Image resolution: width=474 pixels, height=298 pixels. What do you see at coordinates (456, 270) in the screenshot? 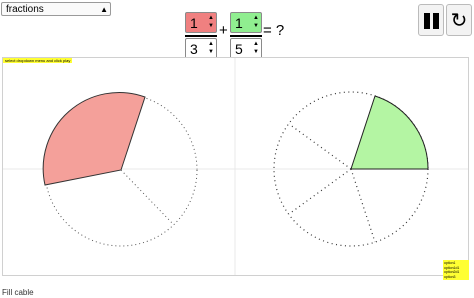
I see `options-legend: option1 option1d1 option2d1 option3` at bounding box center [456, 270].